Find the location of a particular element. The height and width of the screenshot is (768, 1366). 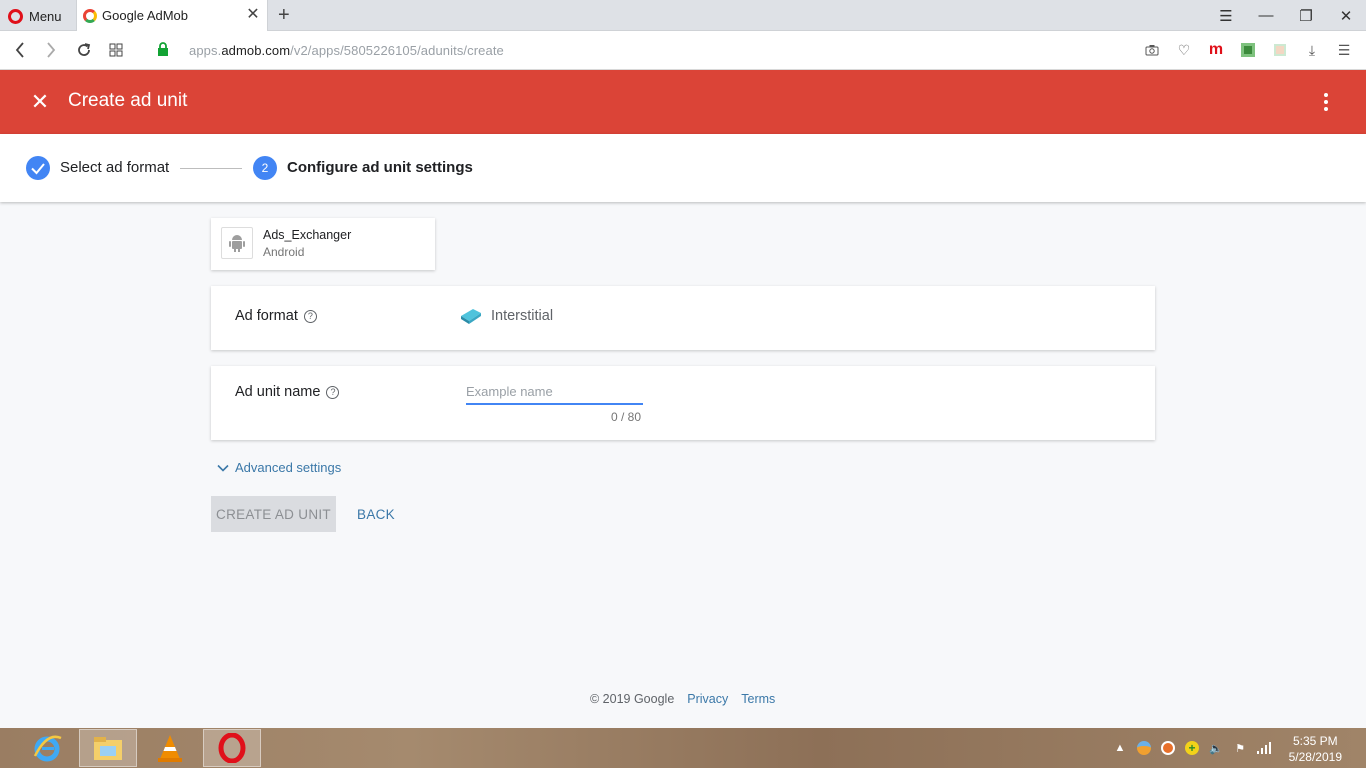

volume-icon: 🔈 is located at coordinates (1216, 748).